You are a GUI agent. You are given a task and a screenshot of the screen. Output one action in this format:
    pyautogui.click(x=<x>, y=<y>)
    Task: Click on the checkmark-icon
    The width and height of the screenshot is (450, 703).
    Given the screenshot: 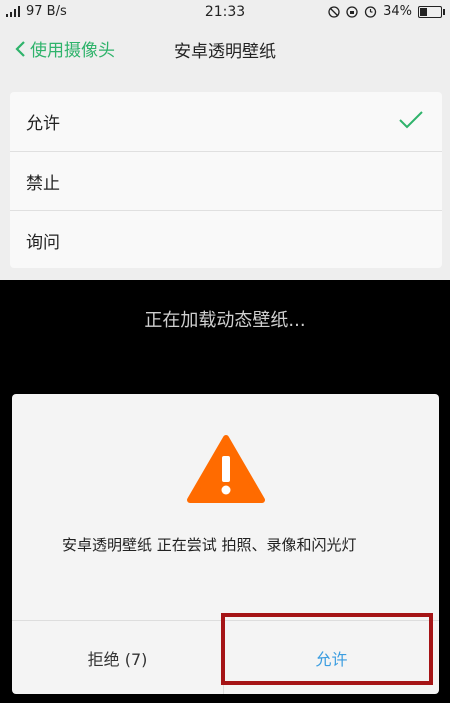 What is the action you would take?
    pyautogui.click(x=411, y=120)
    